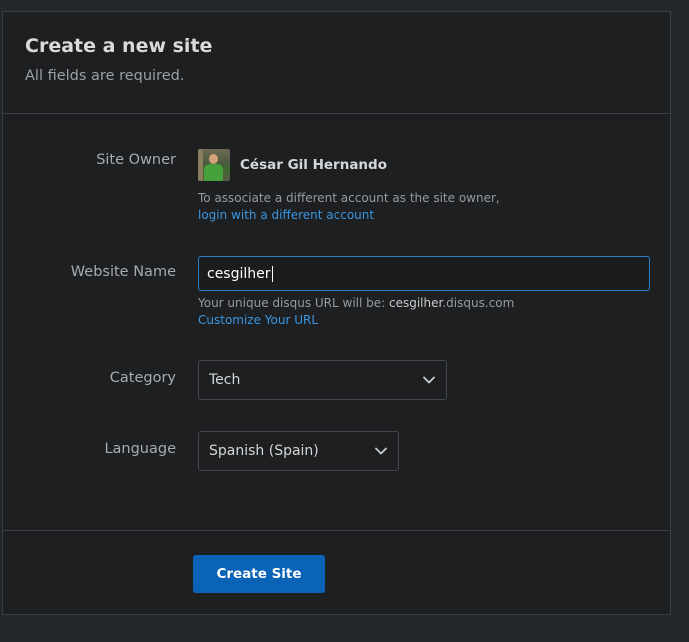 The width and height of the screenshot is (689, 642). What do you see at coordinates (293, 303) in the screenshot?
I see `unique-url-prefix: Your unique disqus URL will be:` at bounding box center [293, 303].